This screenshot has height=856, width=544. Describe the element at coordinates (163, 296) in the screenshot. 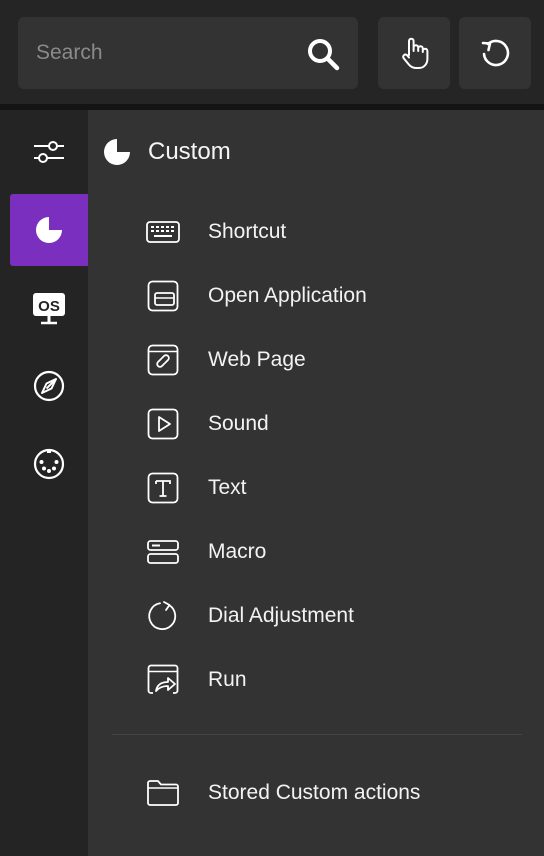

I see `app-window-icon` at that location.